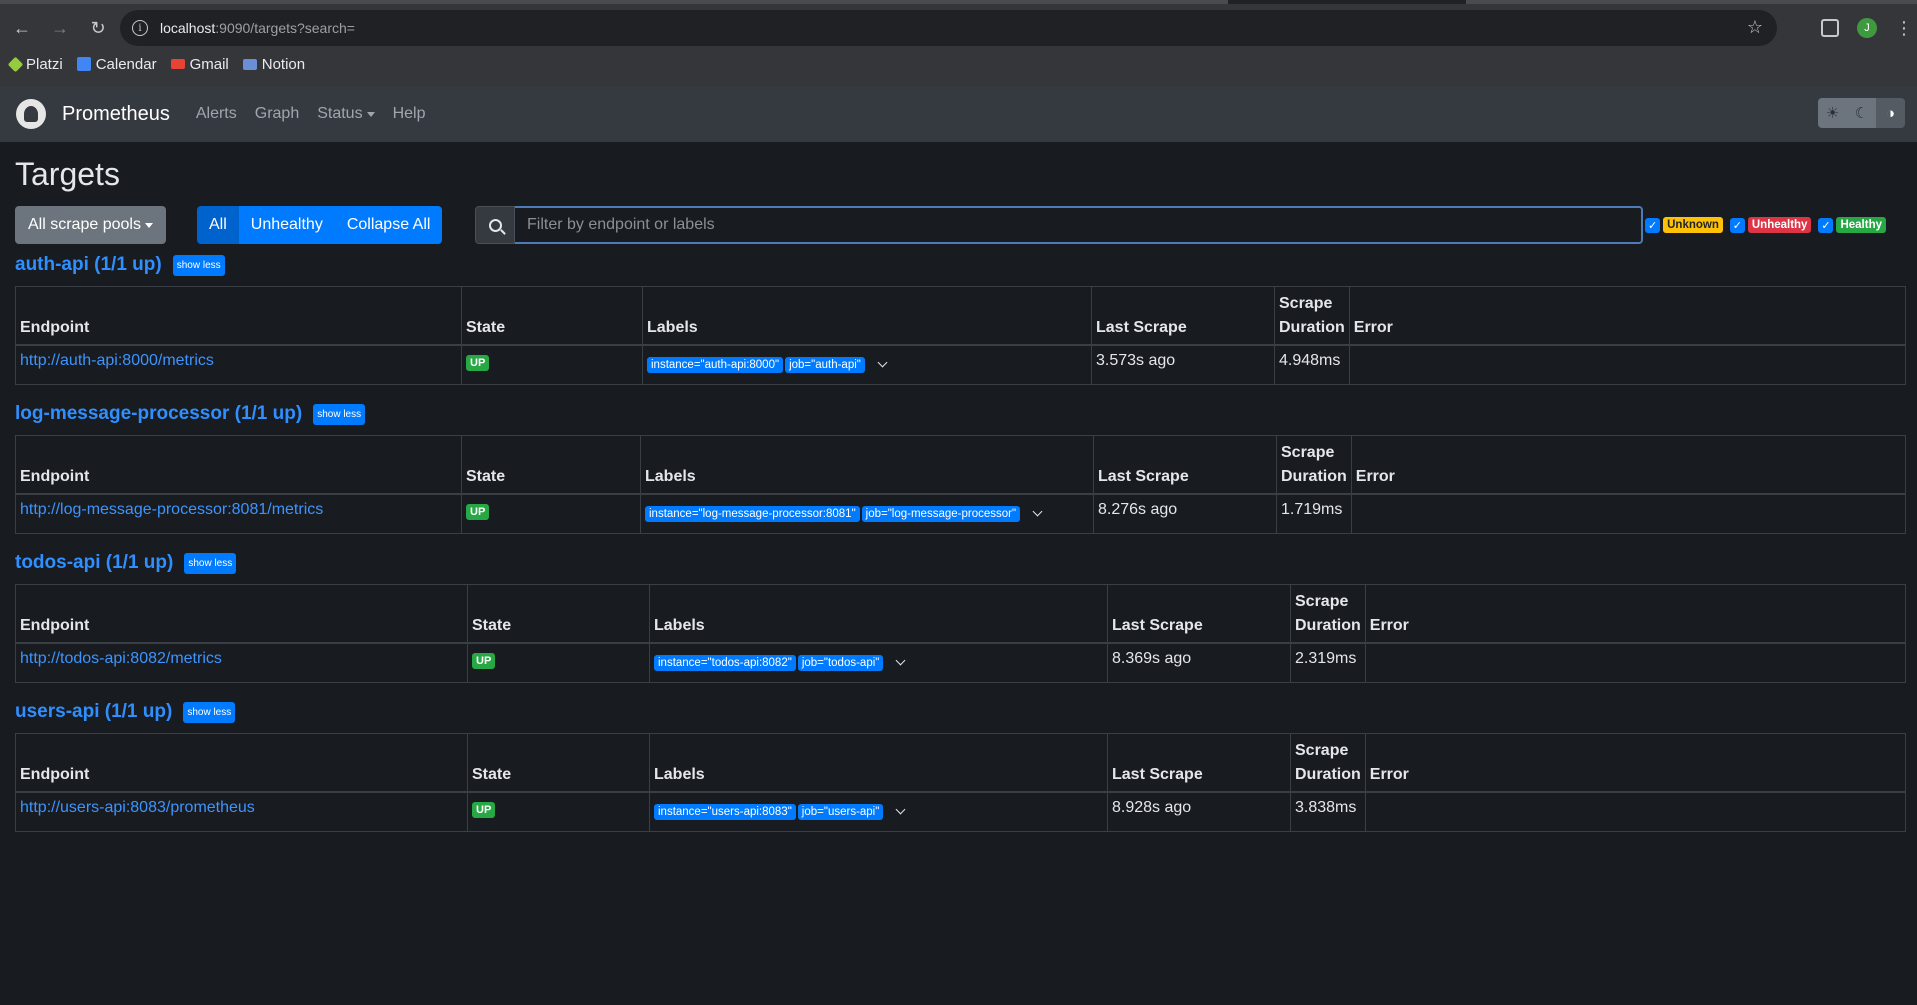 This screenshot has height=1005, width=1917. What do you see at coordinates (725, 811) in the screenshot?
I see `label-badge: instance="users-api:8083"` at bounding box center [725, 811].